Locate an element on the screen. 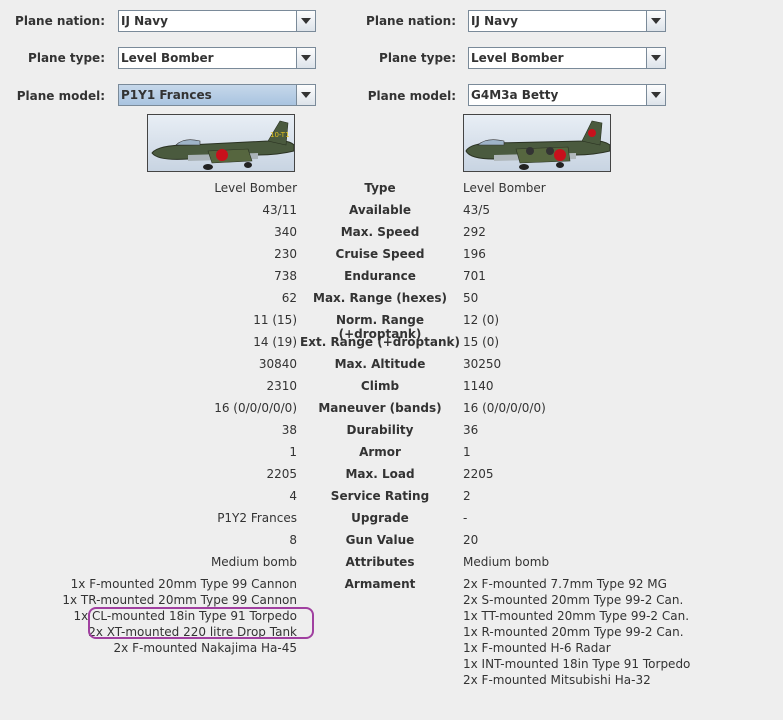 The height and width of the screenshot is (720, 783). right-stat-value: 1140 is located at coordinates (478, 386).